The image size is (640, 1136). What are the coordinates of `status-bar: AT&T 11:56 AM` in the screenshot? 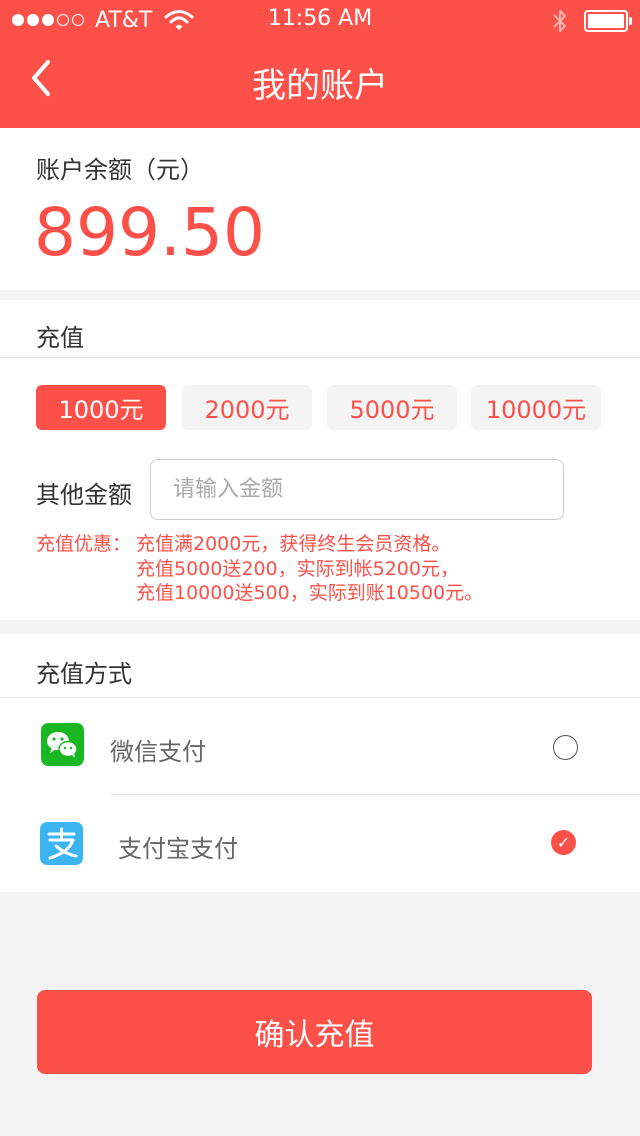 It's located at (320, 20).